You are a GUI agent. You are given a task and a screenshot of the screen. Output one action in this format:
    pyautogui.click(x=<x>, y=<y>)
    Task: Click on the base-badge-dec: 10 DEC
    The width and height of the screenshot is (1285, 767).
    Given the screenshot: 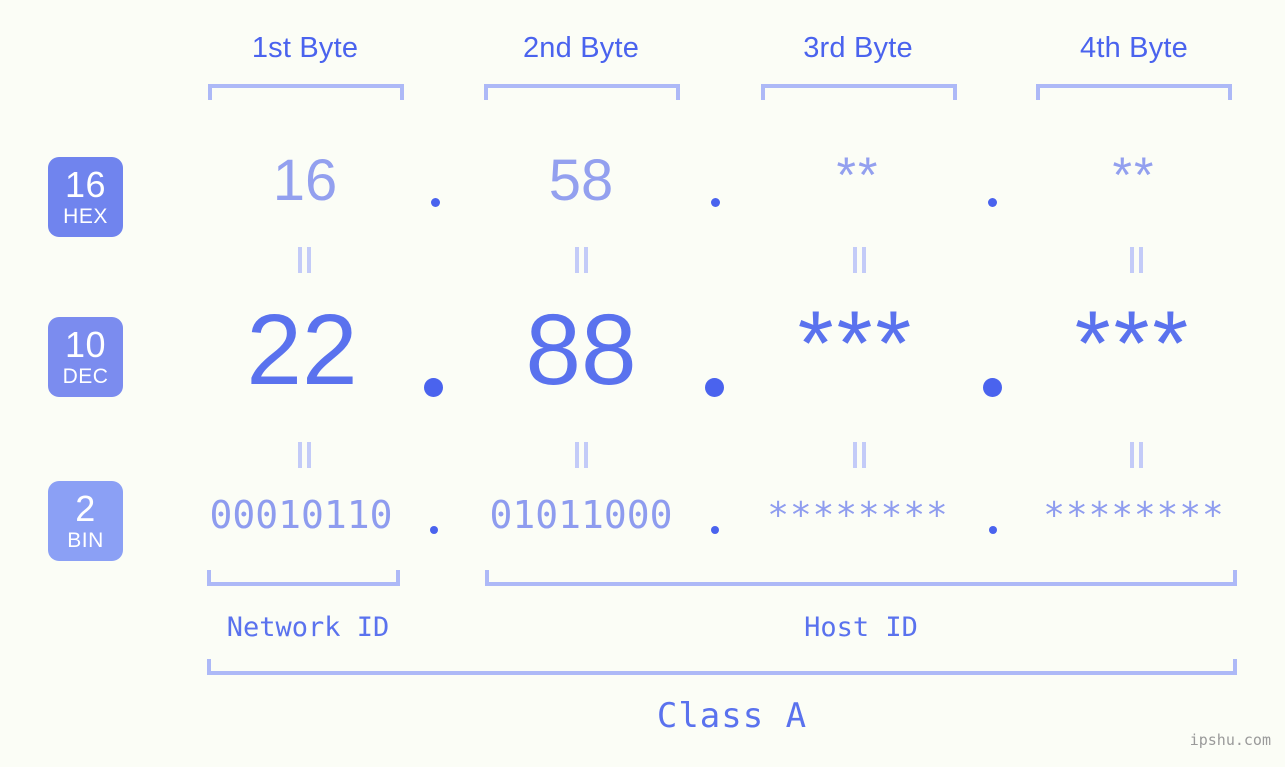 What is the action you would take?
    pyautogui.click(x=85, y=357)
    